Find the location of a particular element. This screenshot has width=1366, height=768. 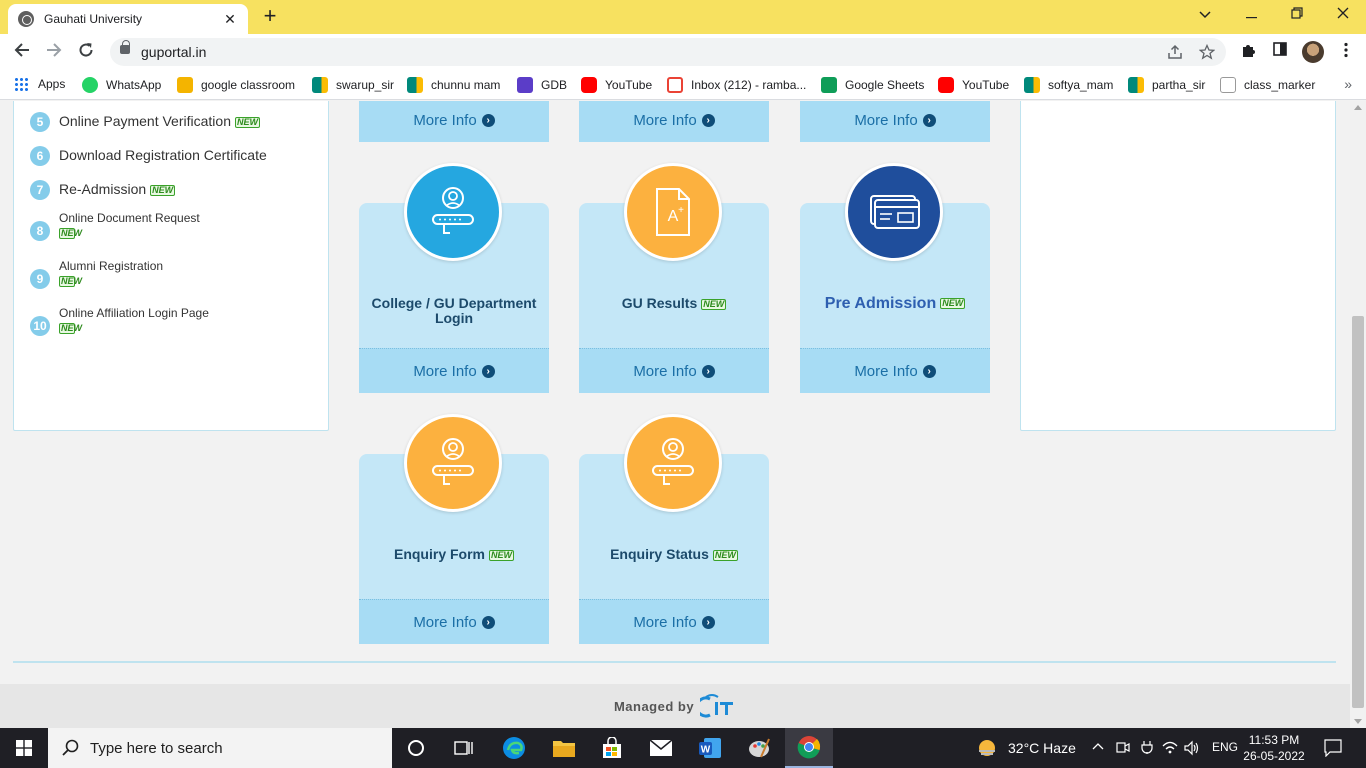

address-bar: guportal.in is located at coordinates (668, 52).